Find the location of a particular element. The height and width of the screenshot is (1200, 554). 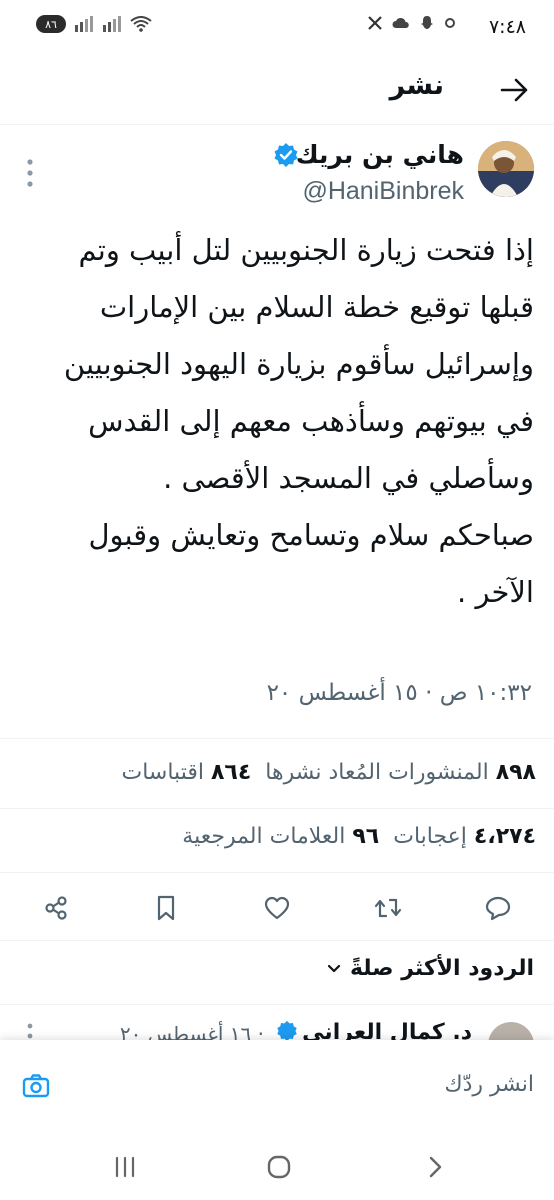

likes-label: إعجابات is located at coordinates (430, 836).